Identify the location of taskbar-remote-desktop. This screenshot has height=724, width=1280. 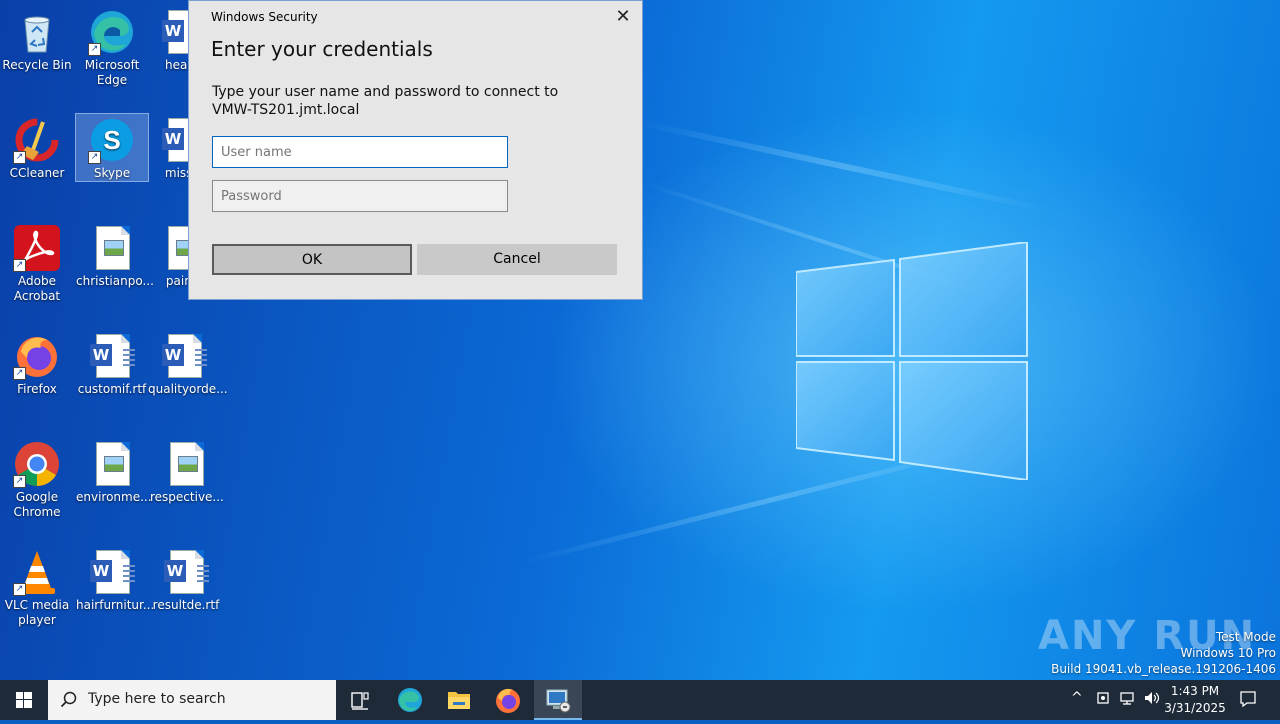
(558, 700).